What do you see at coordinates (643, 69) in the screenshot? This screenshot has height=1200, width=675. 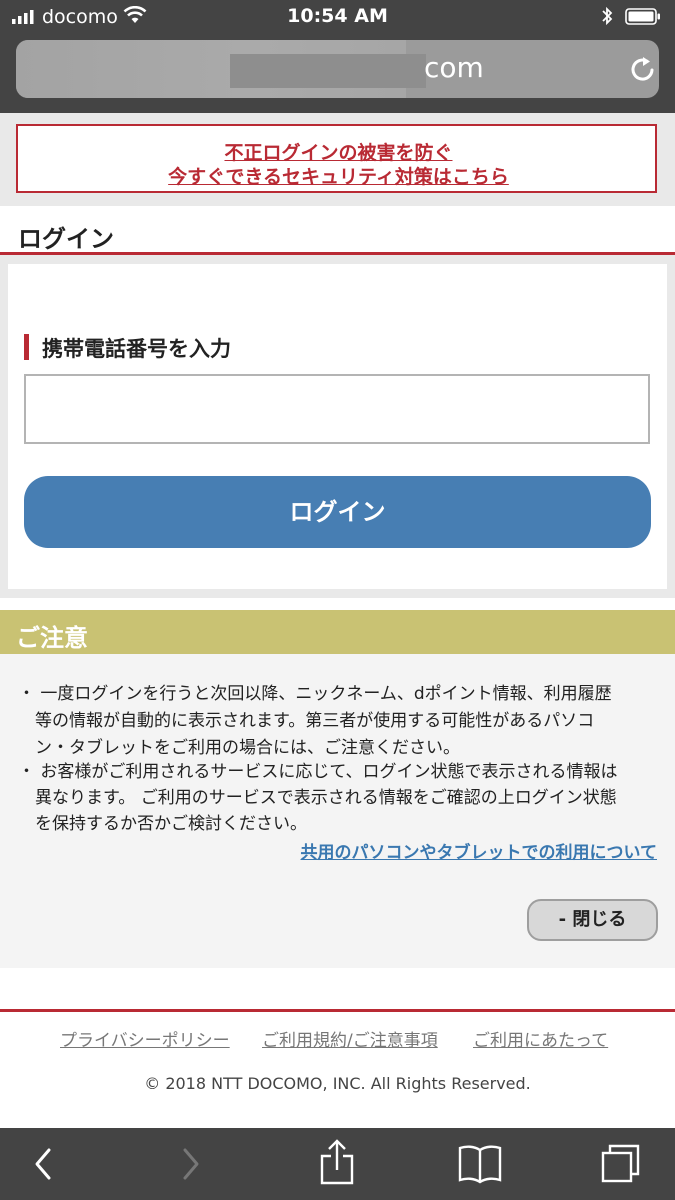 I see `reload-icon` at bounding box center [643, 69].